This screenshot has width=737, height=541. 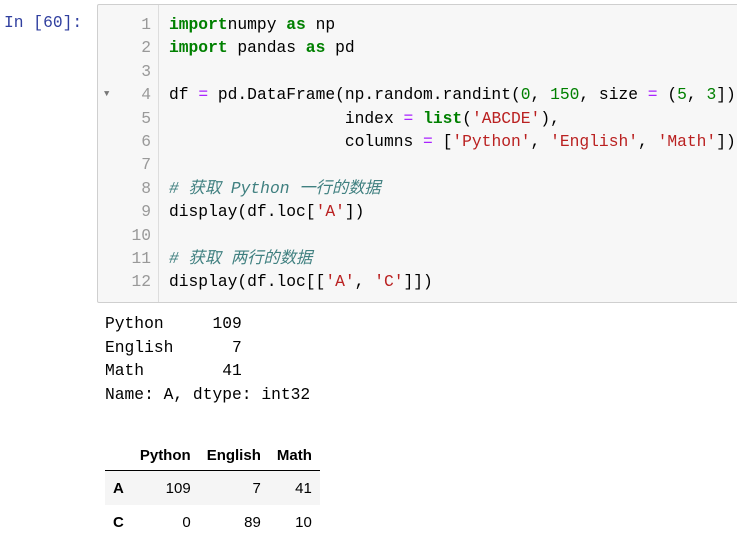 I want to click on table-header-row: Python English Math, so click(x=212, y=455).